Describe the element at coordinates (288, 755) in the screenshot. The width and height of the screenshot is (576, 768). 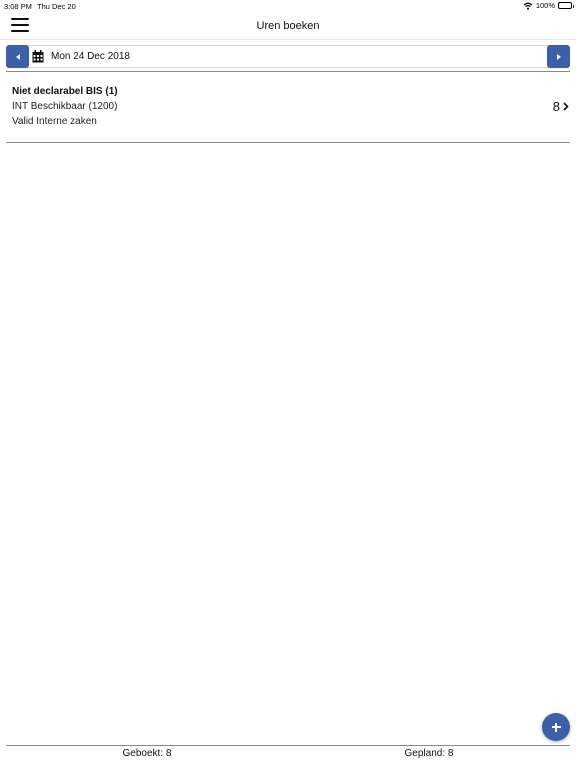
I see `footer-totals: Geboekt: 8 Gepland: 8` at that location.